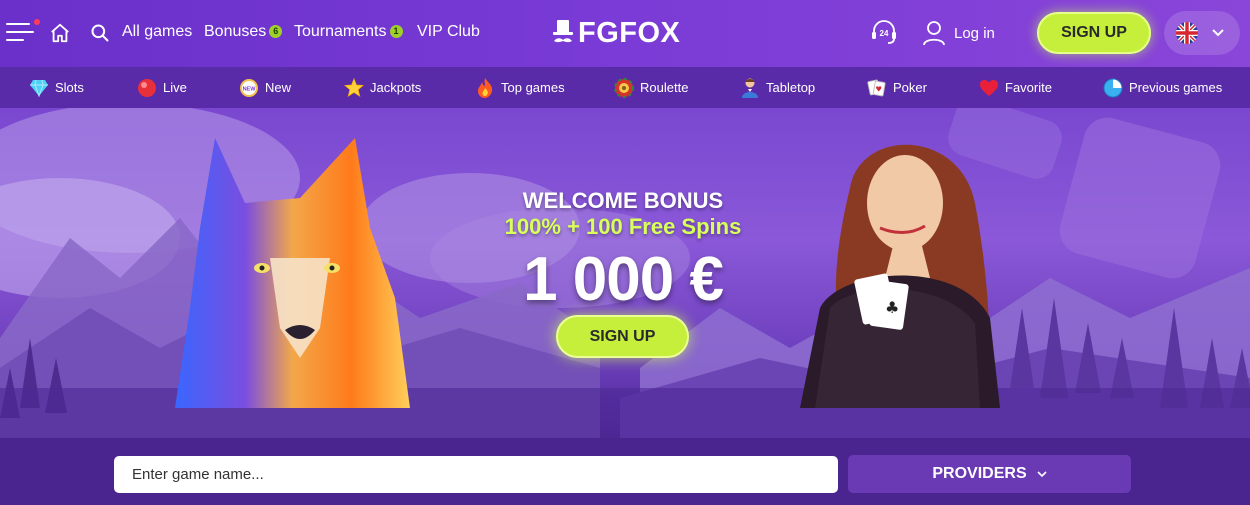  I want to click on login-button: Log in, so click(958, 33).